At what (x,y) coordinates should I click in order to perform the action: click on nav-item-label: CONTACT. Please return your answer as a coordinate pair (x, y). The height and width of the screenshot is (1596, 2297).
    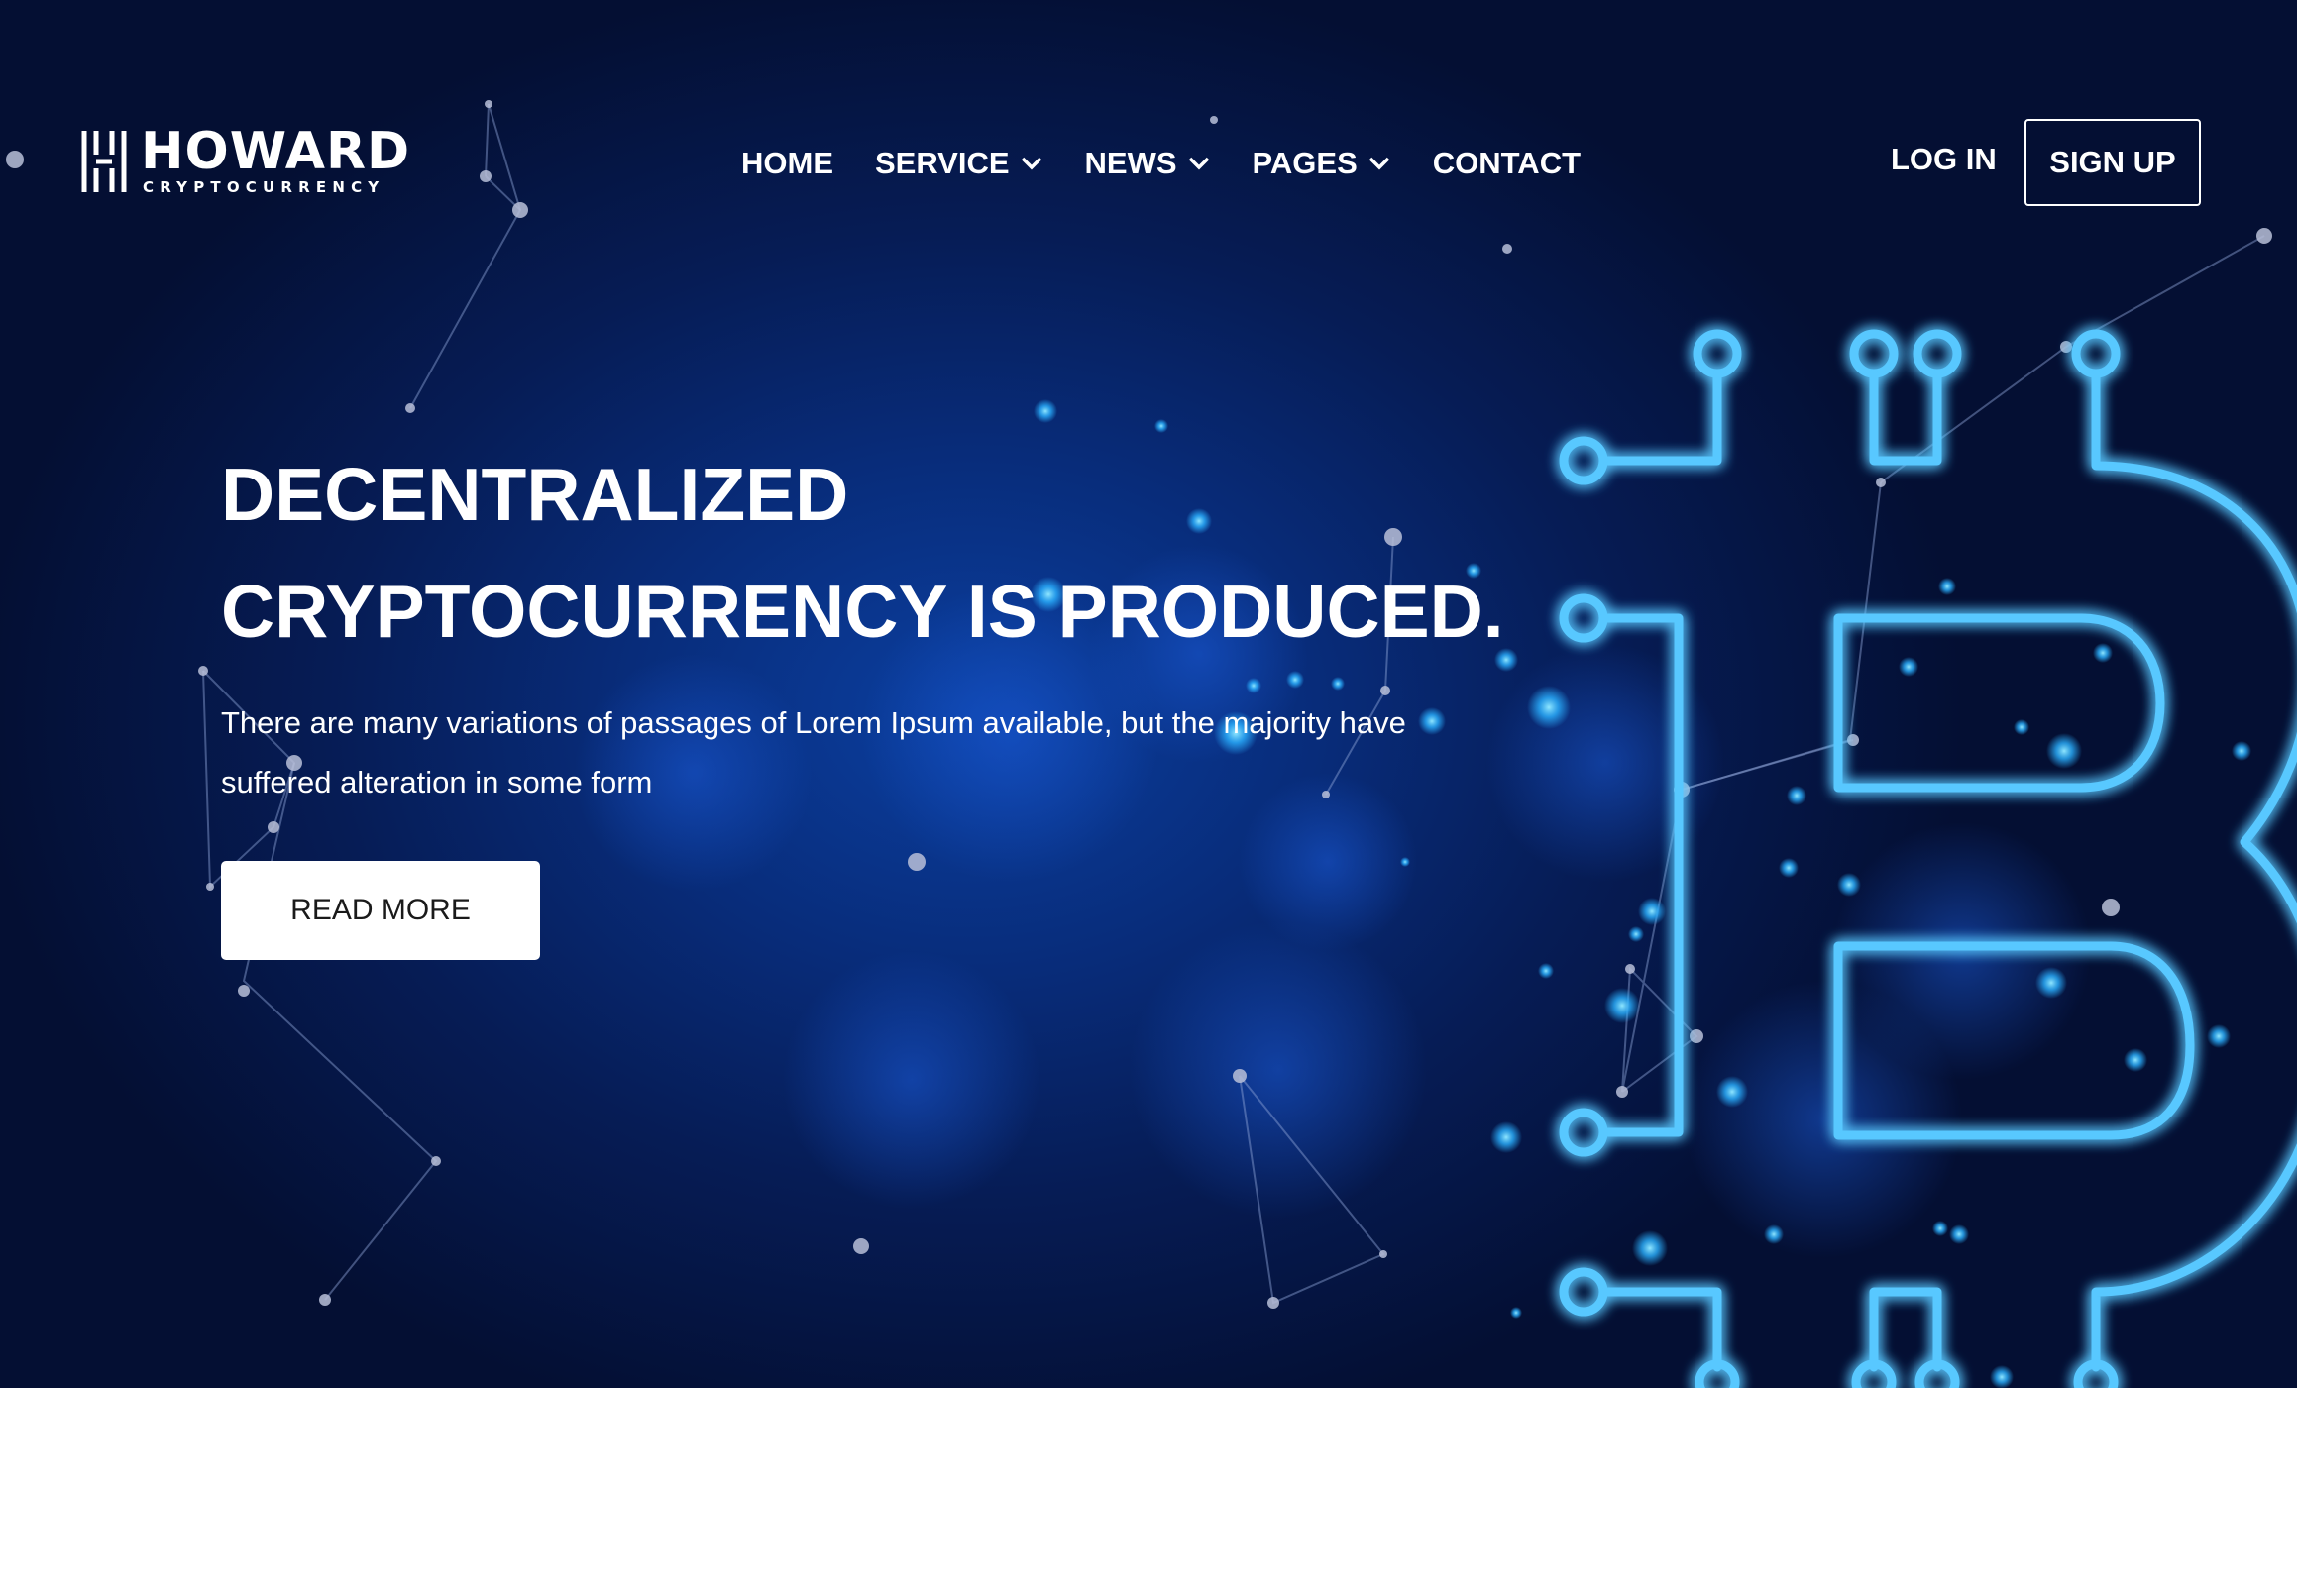
    Looking at the image, I should click on (1507, 163).